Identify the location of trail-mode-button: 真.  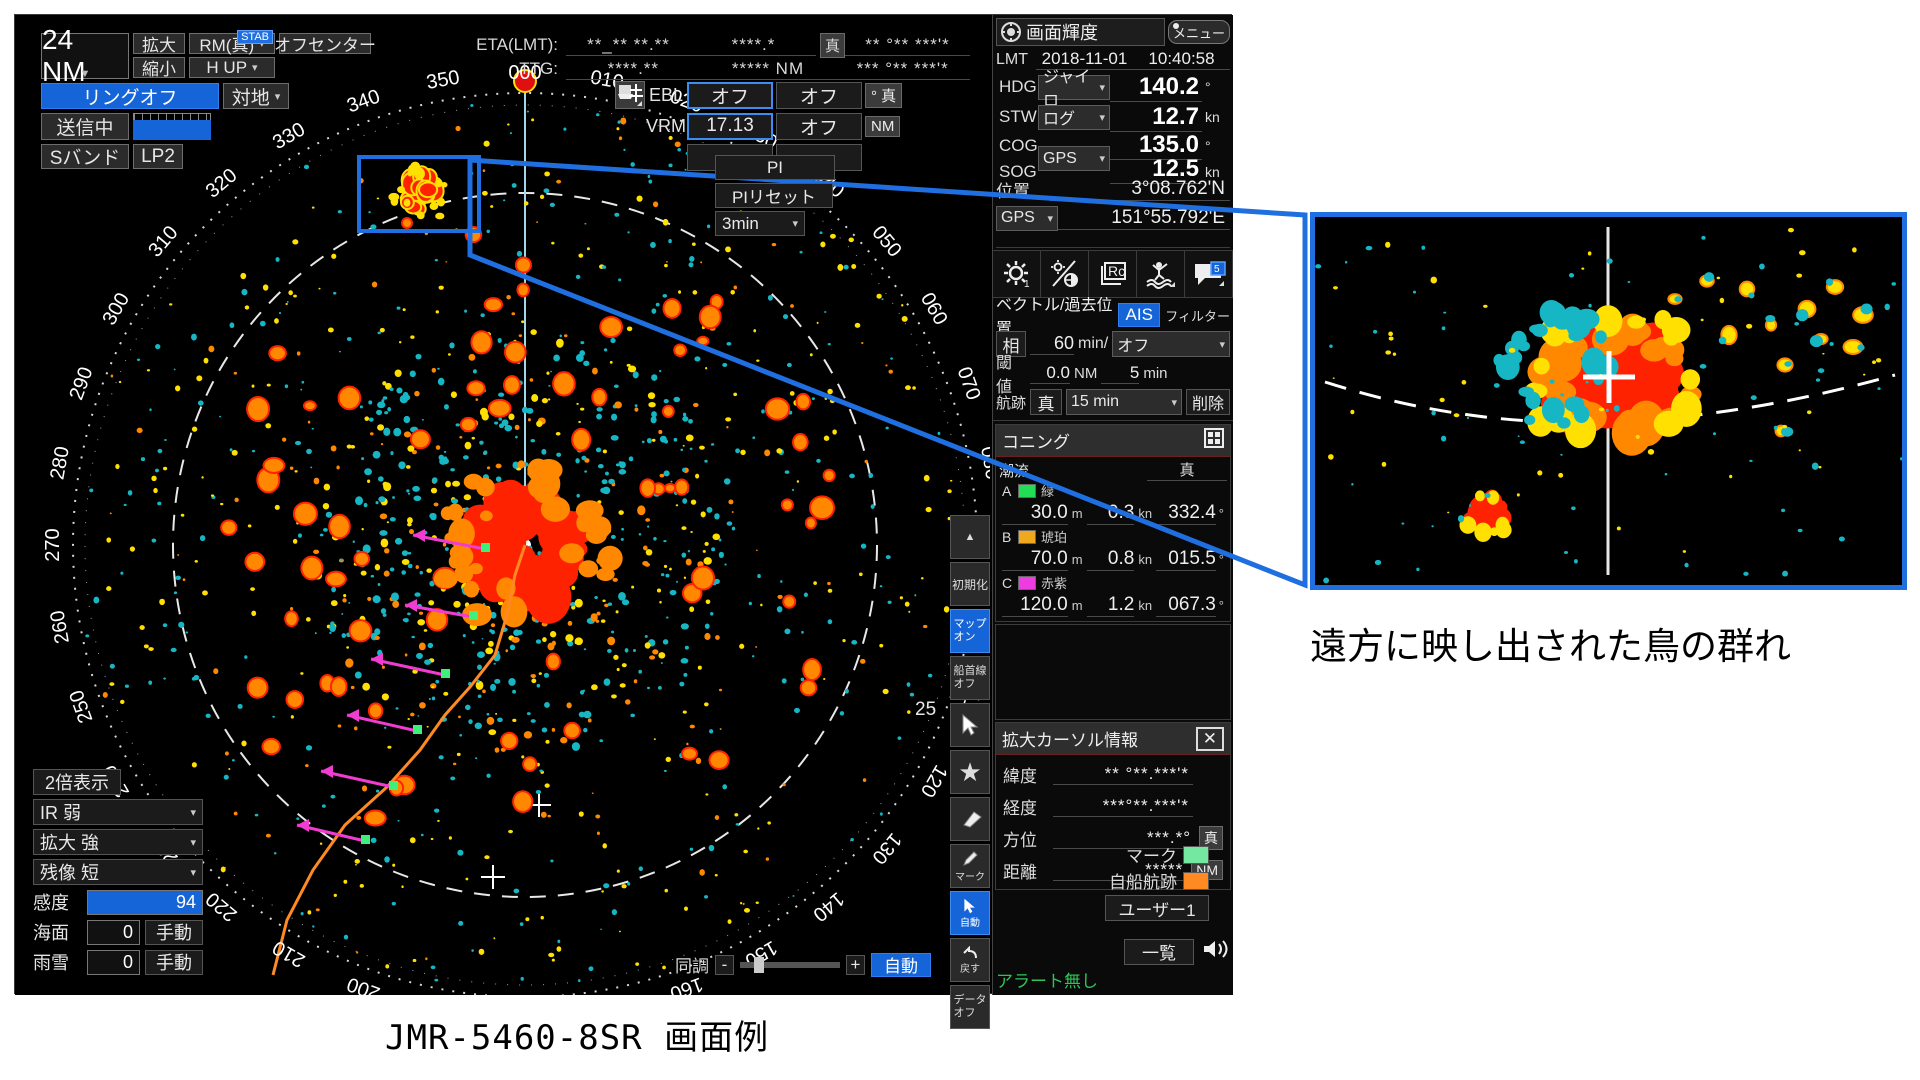
(1046, 402).